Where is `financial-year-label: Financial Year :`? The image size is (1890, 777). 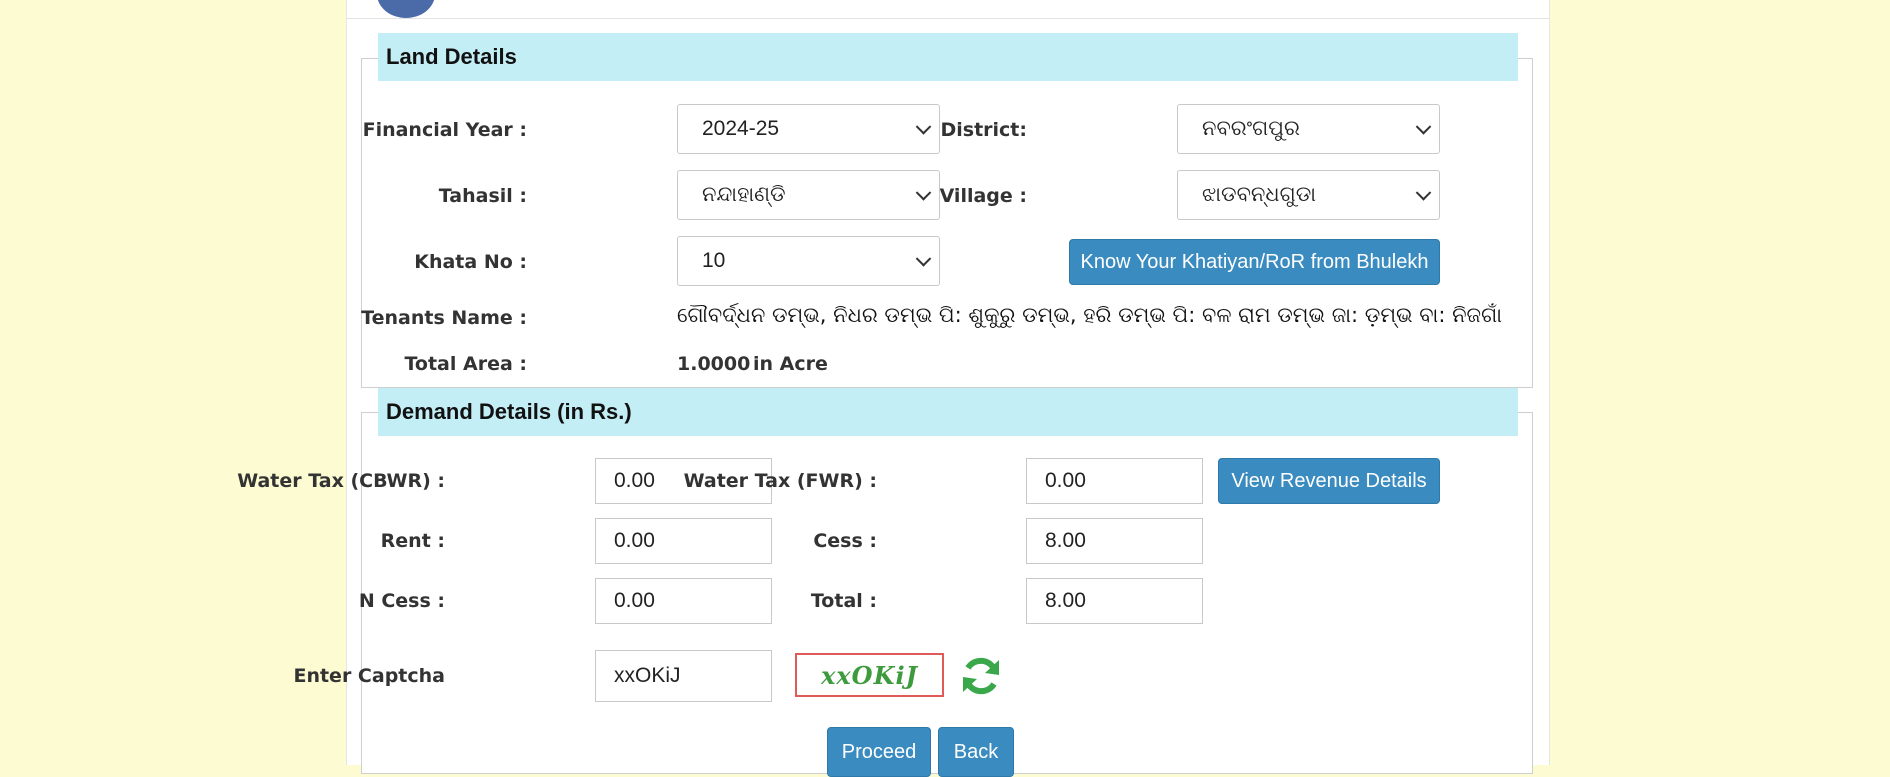
financial-year-label: Financial Year : is located at coordinates (444, 130).